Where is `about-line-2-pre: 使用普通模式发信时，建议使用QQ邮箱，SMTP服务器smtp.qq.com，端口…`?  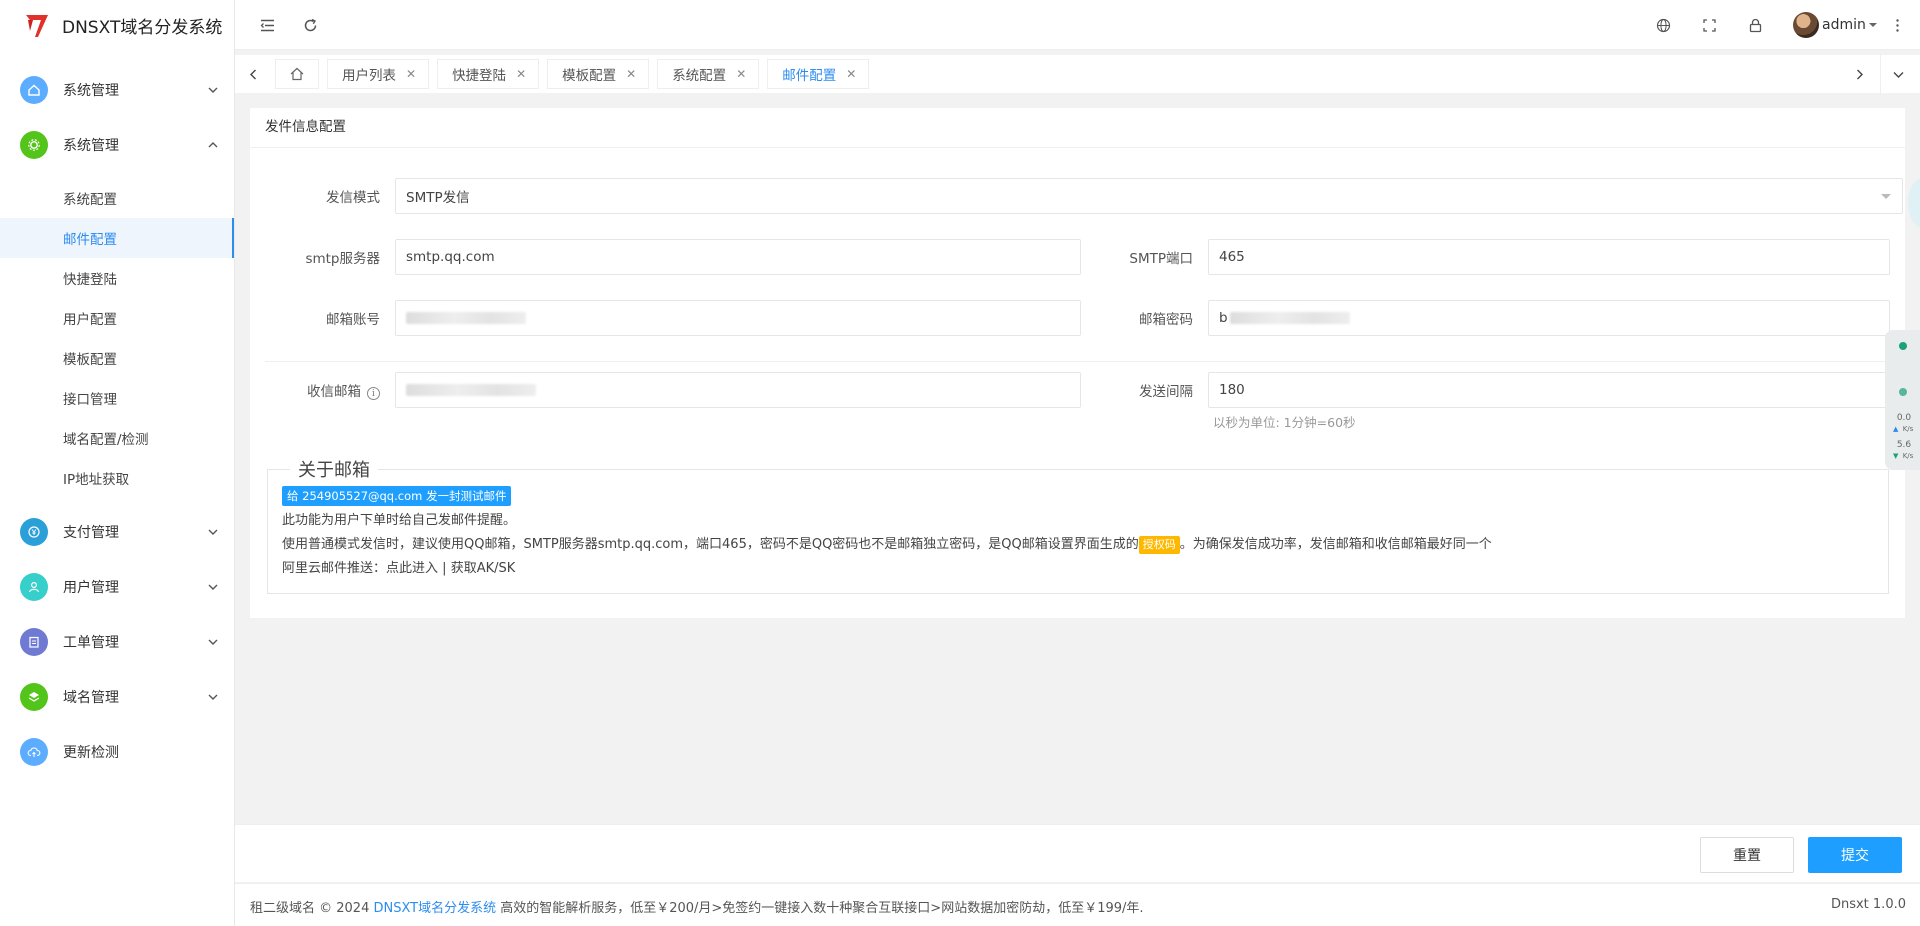
about-line-2-pre: 使用普通模式发信时，建议使用QQ邮箱，SMTP服务器smtp.qq.com，端口… is located at coordinates (710, 544).